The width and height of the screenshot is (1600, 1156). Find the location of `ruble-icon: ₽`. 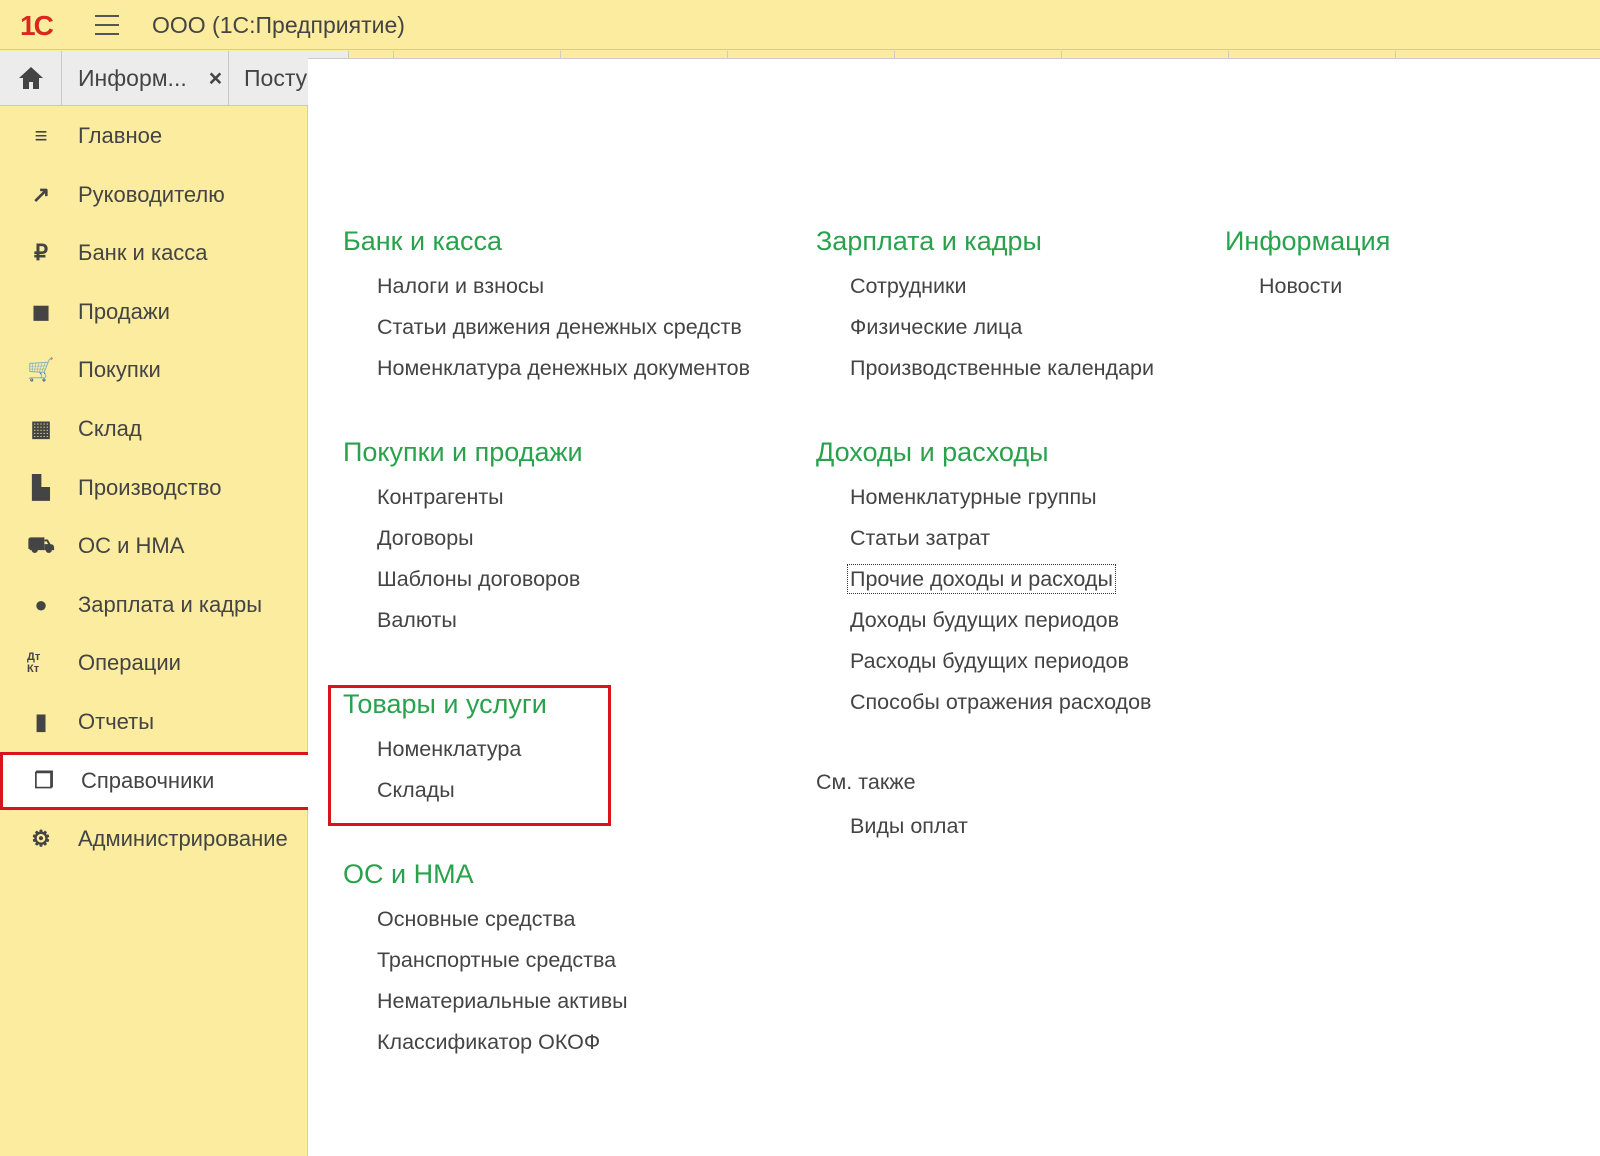

ruble-icon: ₽ is located at coordinates (41, 253).